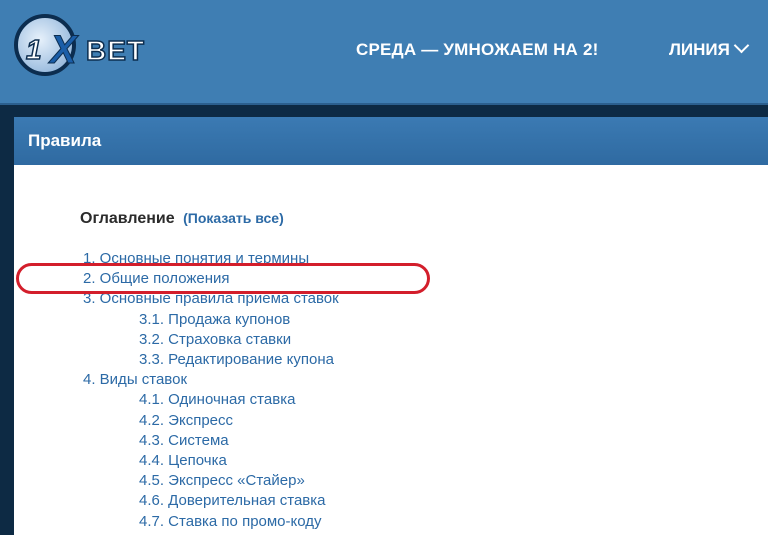  I want to click on rules-panel-header: Правила, so click(391, 141).